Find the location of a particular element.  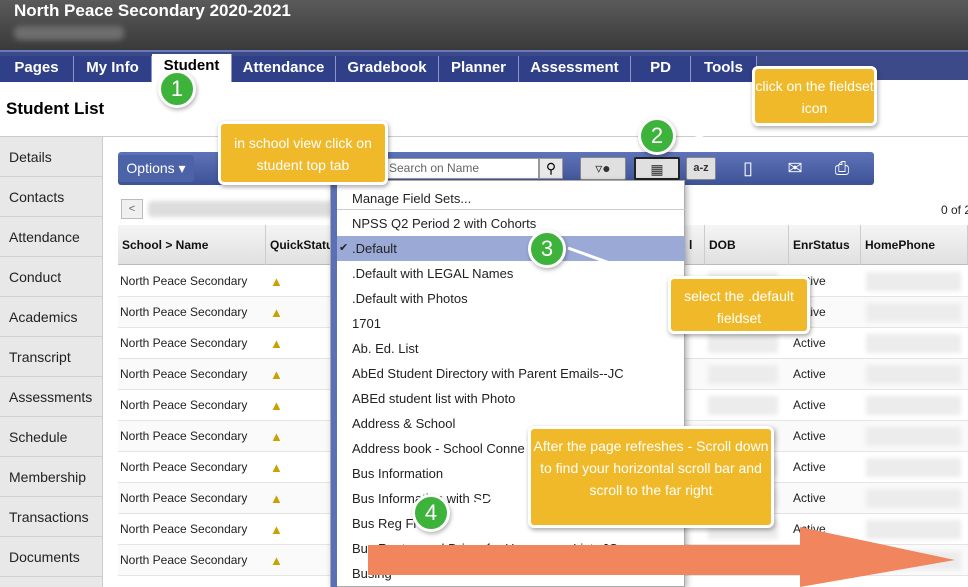

step-1-badge: 1 is located at coordinates (177, 89).